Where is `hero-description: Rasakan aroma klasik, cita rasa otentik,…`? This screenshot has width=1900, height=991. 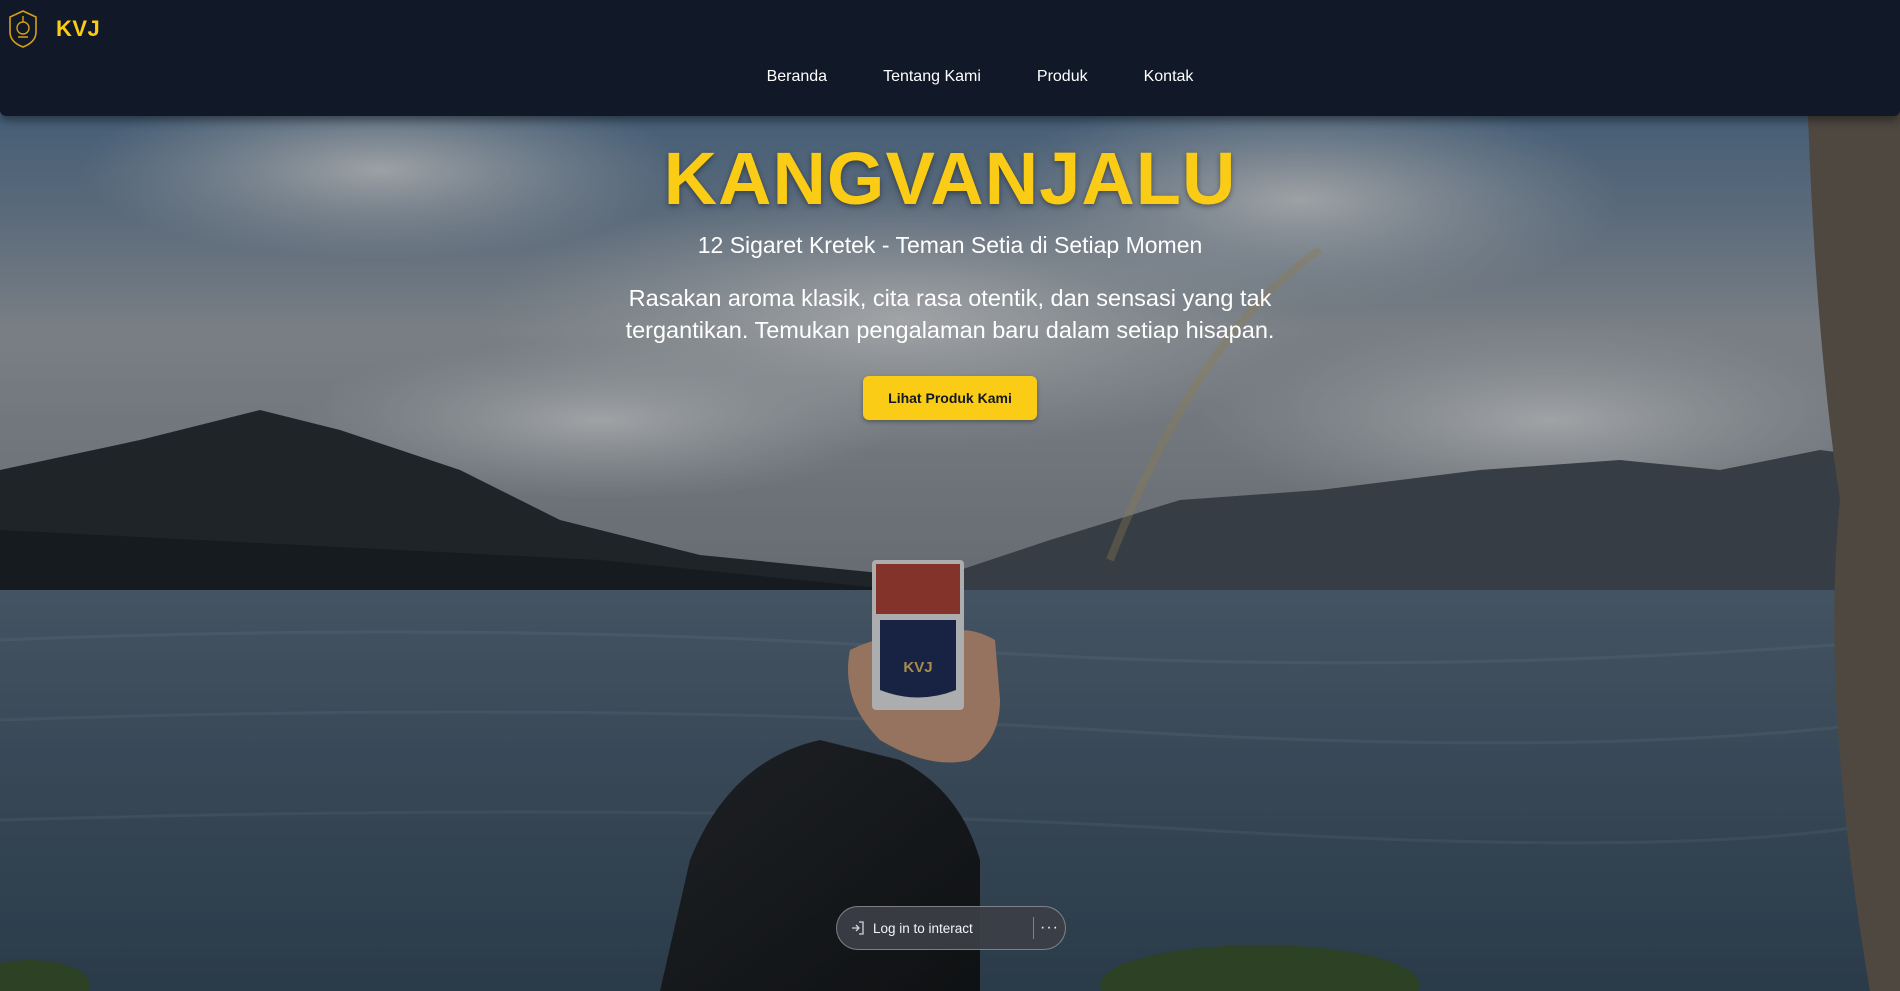
hero-description: Rasakan aroma klasik, cita rasa otentik,… is located at coordinates (950, 314).